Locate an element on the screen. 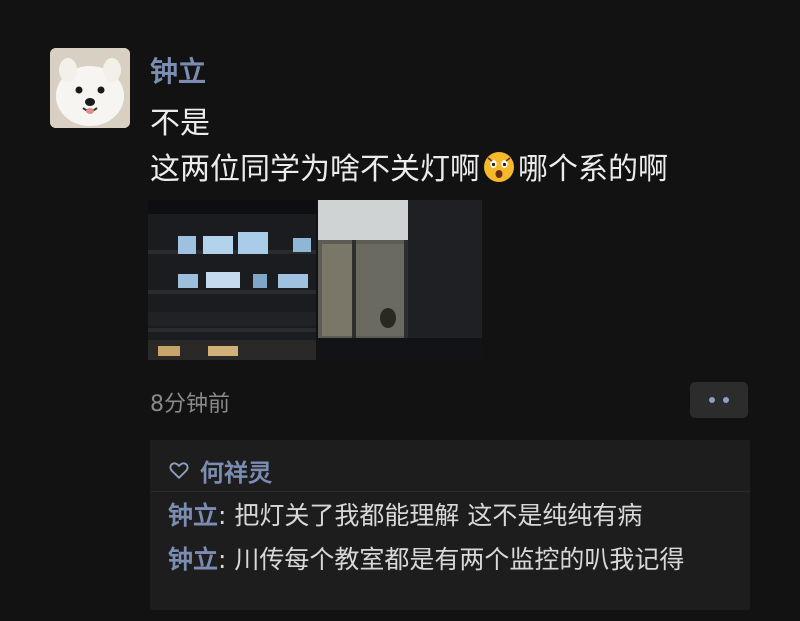 The width and height of the screenshot is (800, 621). post-author-name: 钟立 is located at coordinates (178, 70).